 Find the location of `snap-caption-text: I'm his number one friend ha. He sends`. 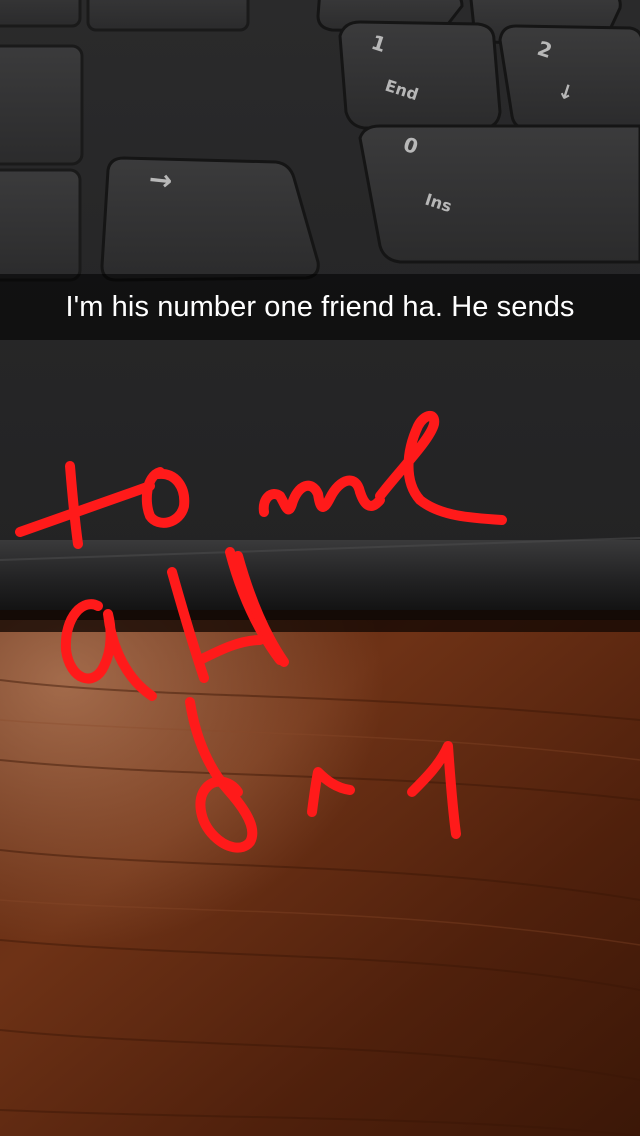

snap-caption-text: I'm his number one friend ha. He sends is located at coordinates (320, 306).